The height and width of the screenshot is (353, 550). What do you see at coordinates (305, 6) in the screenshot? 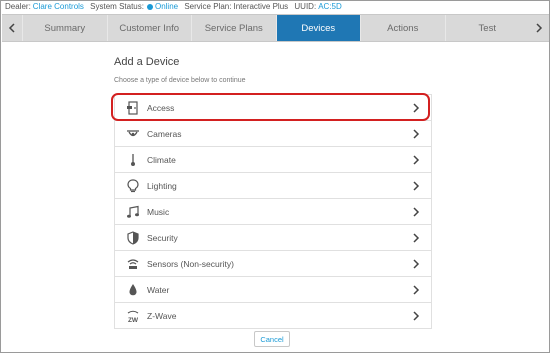
I see `uuid-label: UUID:` at bounding box center [305, 6].